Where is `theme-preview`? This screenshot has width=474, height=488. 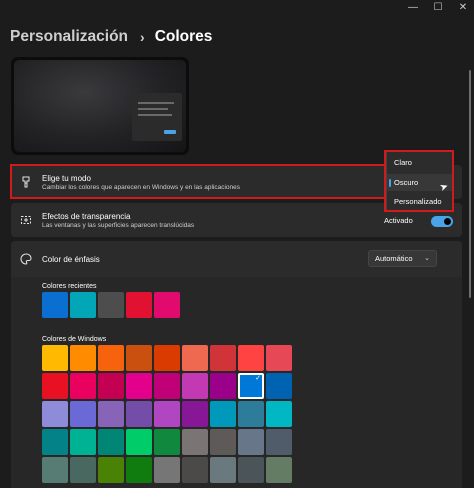 theme-preview is located at coordinates (100, 106).